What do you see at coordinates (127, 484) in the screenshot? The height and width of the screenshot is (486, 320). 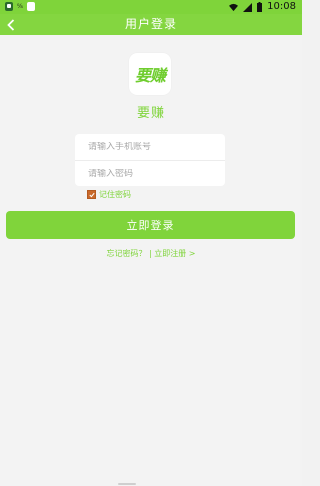 I see `home-indicator` at bounding box center [127, 484].